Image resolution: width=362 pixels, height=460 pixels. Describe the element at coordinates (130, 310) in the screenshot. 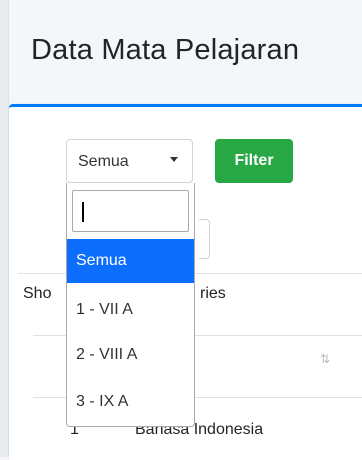

I see `dropdown-option-vii-a: 1 - VII A` at that location.